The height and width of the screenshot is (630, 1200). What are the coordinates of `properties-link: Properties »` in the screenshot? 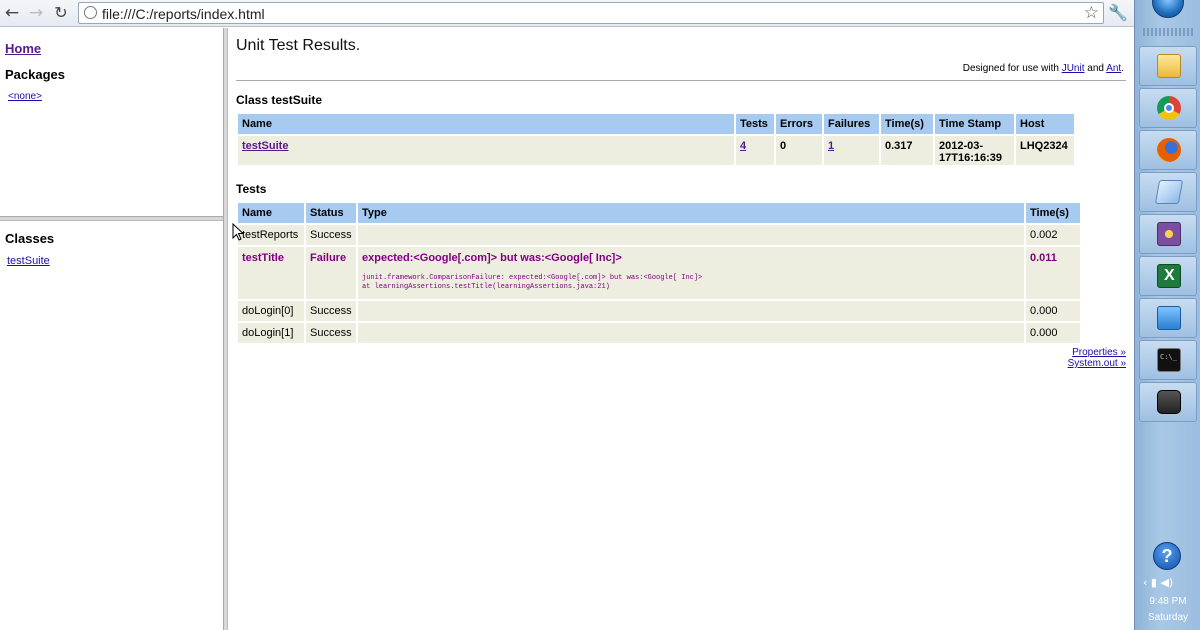 It's located at (1097, 352).